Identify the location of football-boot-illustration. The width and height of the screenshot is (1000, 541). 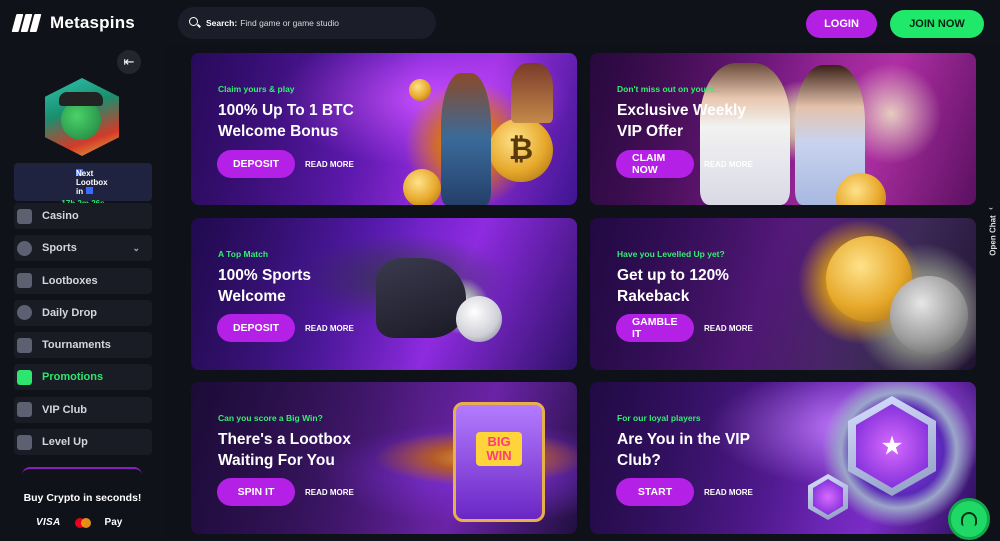
(421, 298).